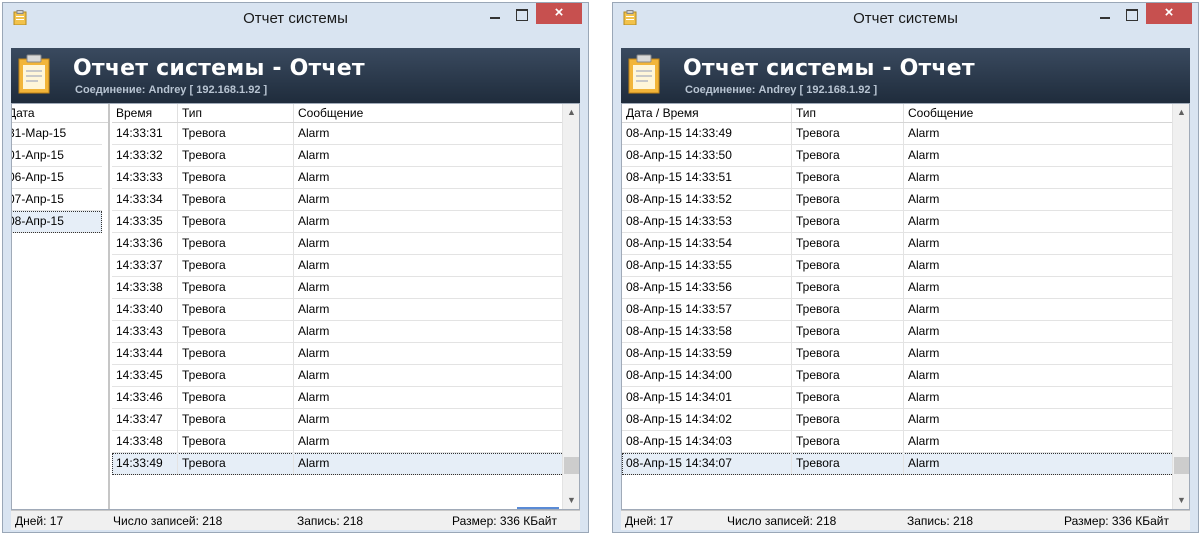 This screenshot has height=535, width=1201. Describe the element at coordinates (338, 398) in the screenshot. I see `table-row: 14:33:46 Тревога Alarm` at that location.